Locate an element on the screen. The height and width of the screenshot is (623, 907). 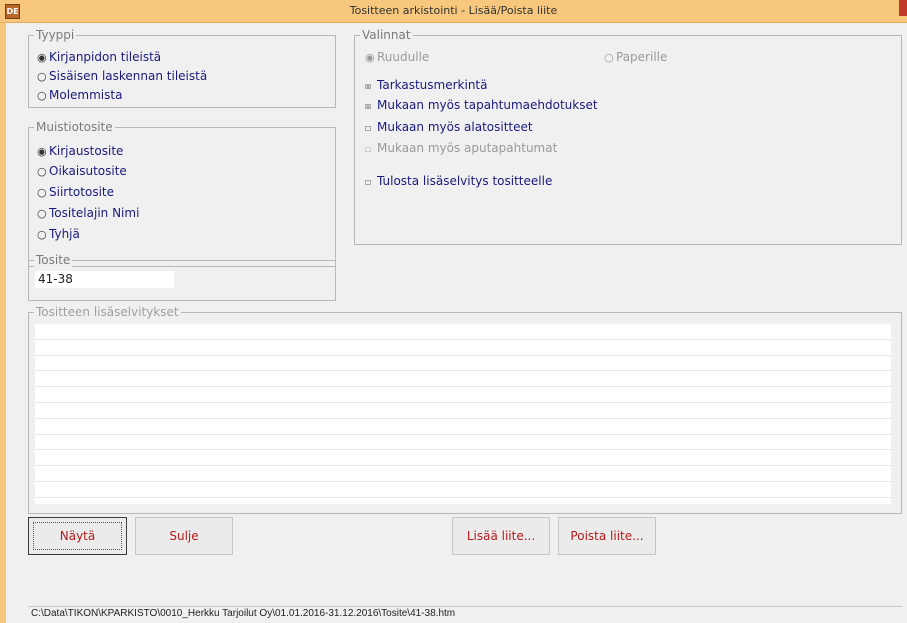
radio-label: Paperille is located at coordinates (642, 57).